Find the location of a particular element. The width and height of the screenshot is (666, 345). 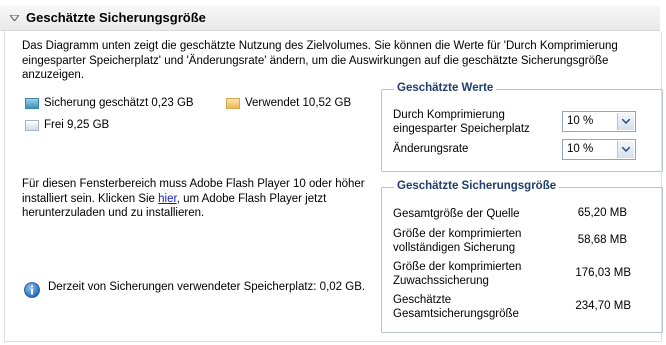

section-header: Geschätzte Sicherungsgröße is located at coordinates (330, 18).